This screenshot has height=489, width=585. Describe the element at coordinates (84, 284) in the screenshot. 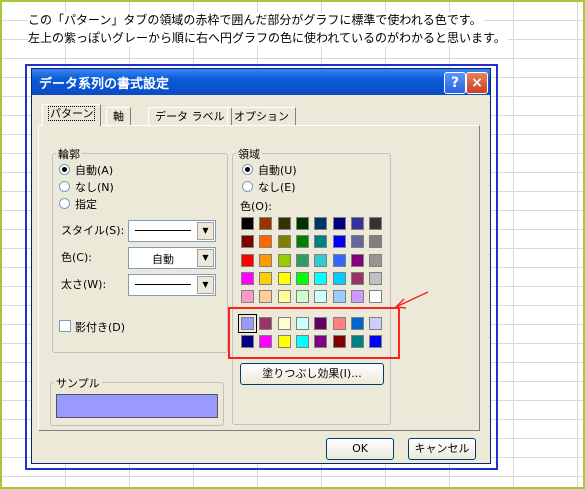

I see `weight-label: 太さ(W):` at that location.